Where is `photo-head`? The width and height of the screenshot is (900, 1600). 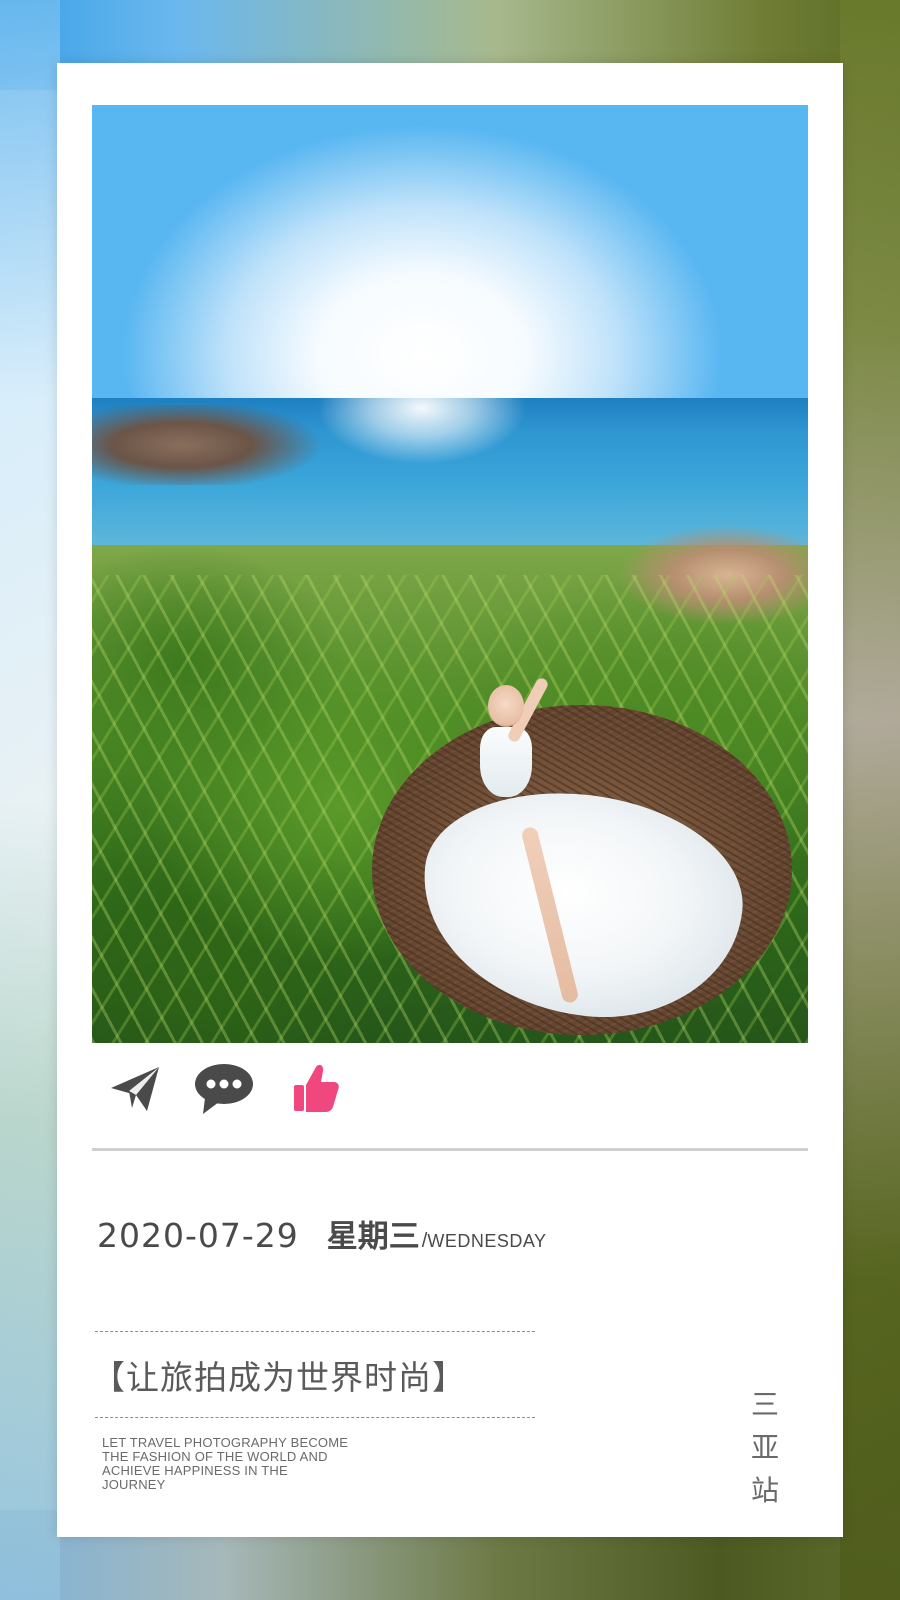
photo-head is located at coordinates (506, 706).